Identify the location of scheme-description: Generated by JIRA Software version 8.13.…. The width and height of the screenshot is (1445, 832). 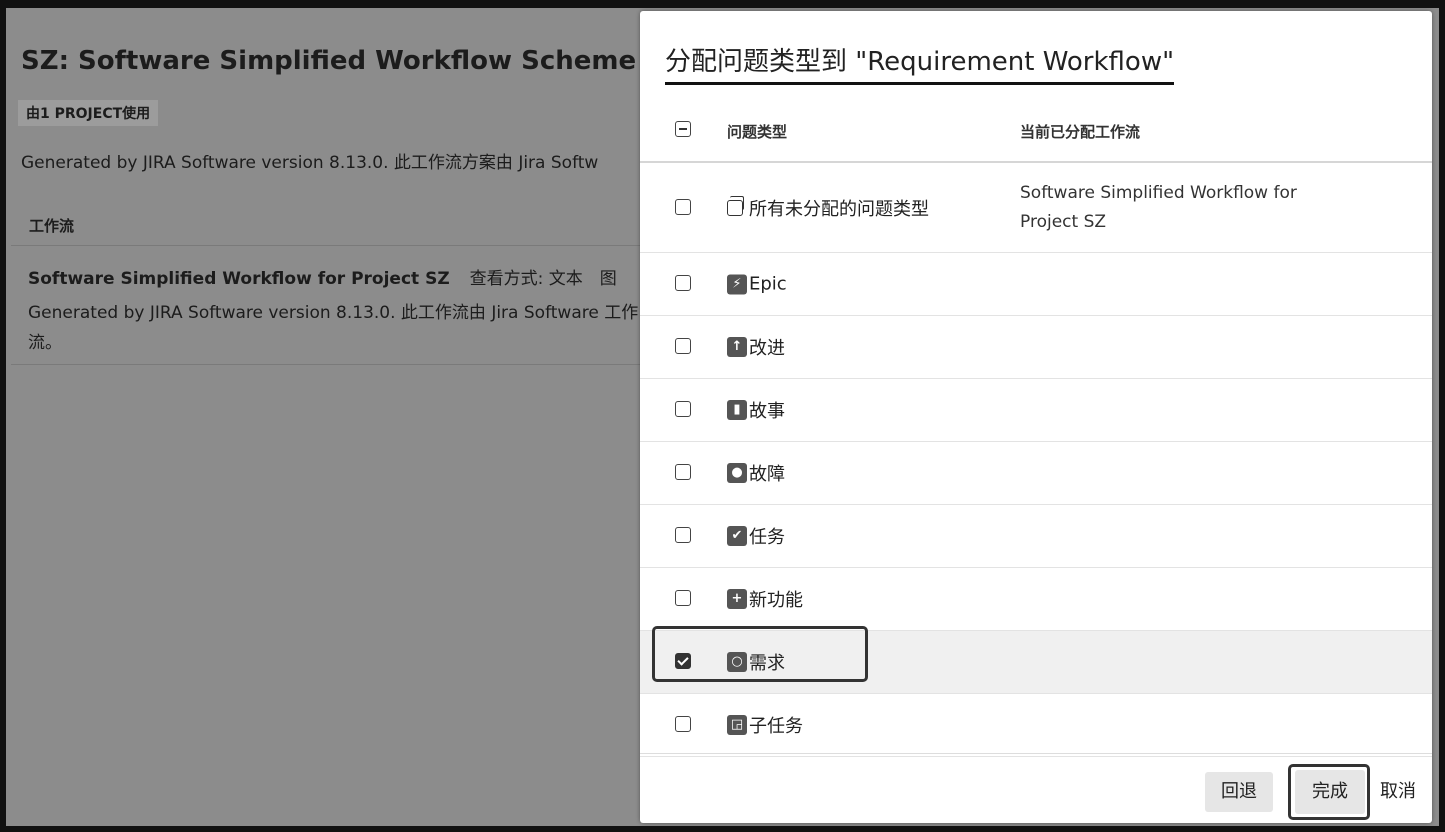
(310, 163).